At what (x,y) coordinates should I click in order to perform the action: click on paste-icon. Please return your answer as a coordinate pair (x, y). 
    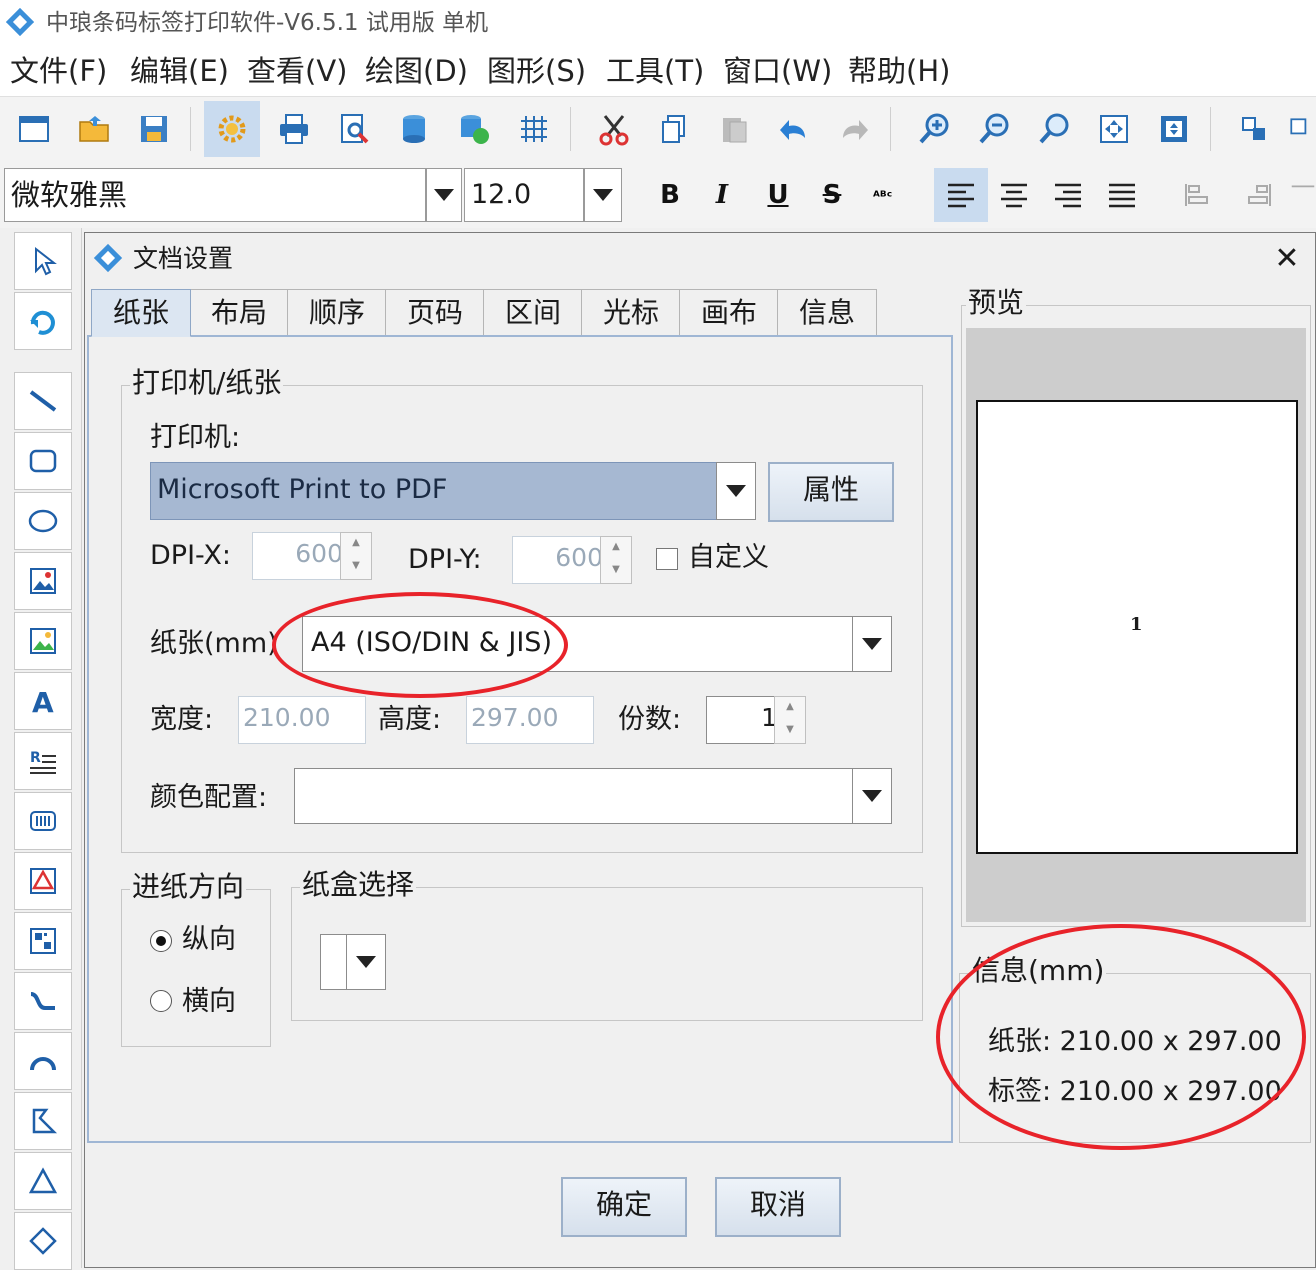
    Looking at the image, I should click on (734, 129).